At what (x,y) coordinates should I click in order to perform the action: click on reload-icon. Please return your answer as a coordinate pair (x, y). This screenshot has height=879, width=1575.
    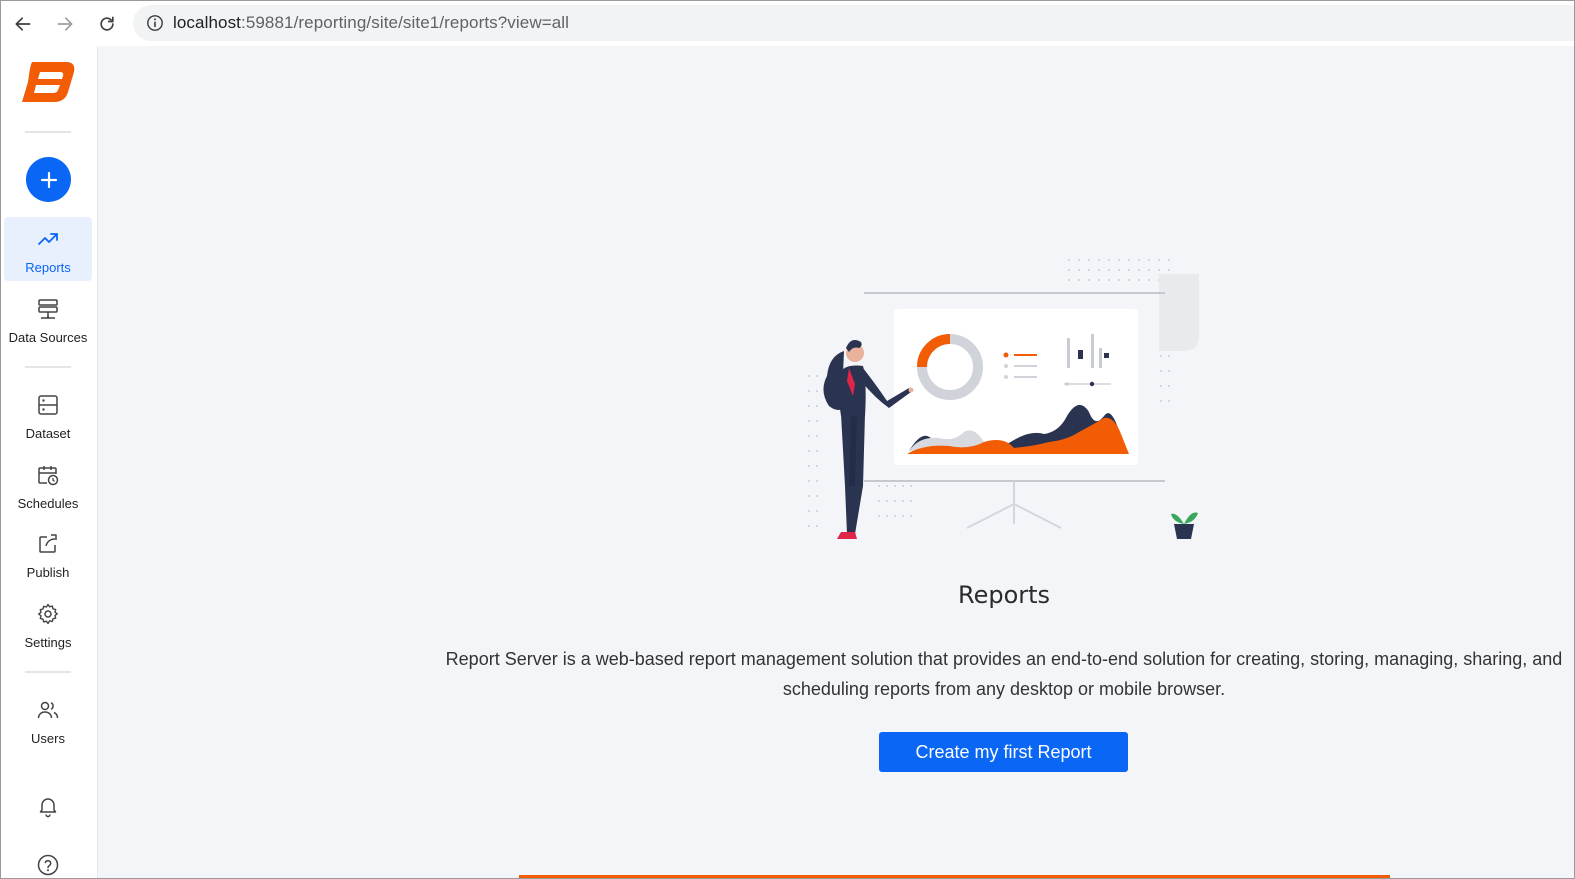
    Looking at the image, I should click on (107, 24).